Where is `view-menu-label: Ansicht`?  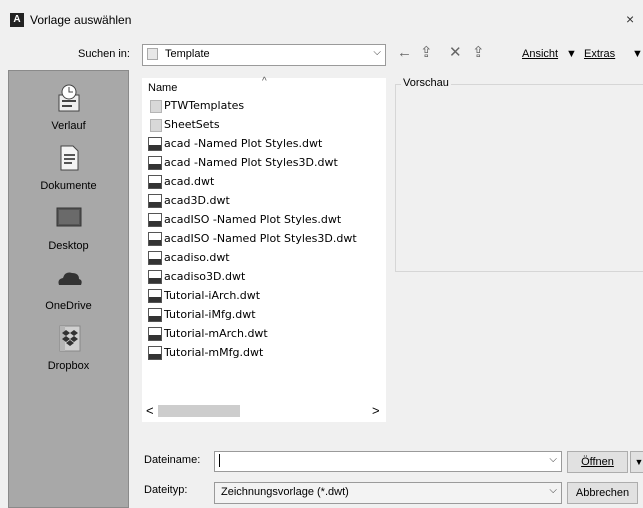
view-menu-label: Ansicht is located at coordinates (540, 54).